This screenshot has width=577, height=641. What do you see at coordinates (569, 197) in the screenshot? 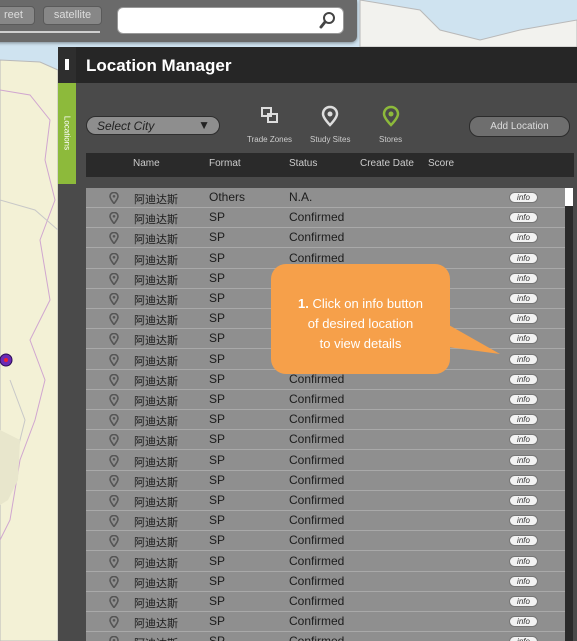
I see `scrollbar-thumb` at bounding box center [569, 197].